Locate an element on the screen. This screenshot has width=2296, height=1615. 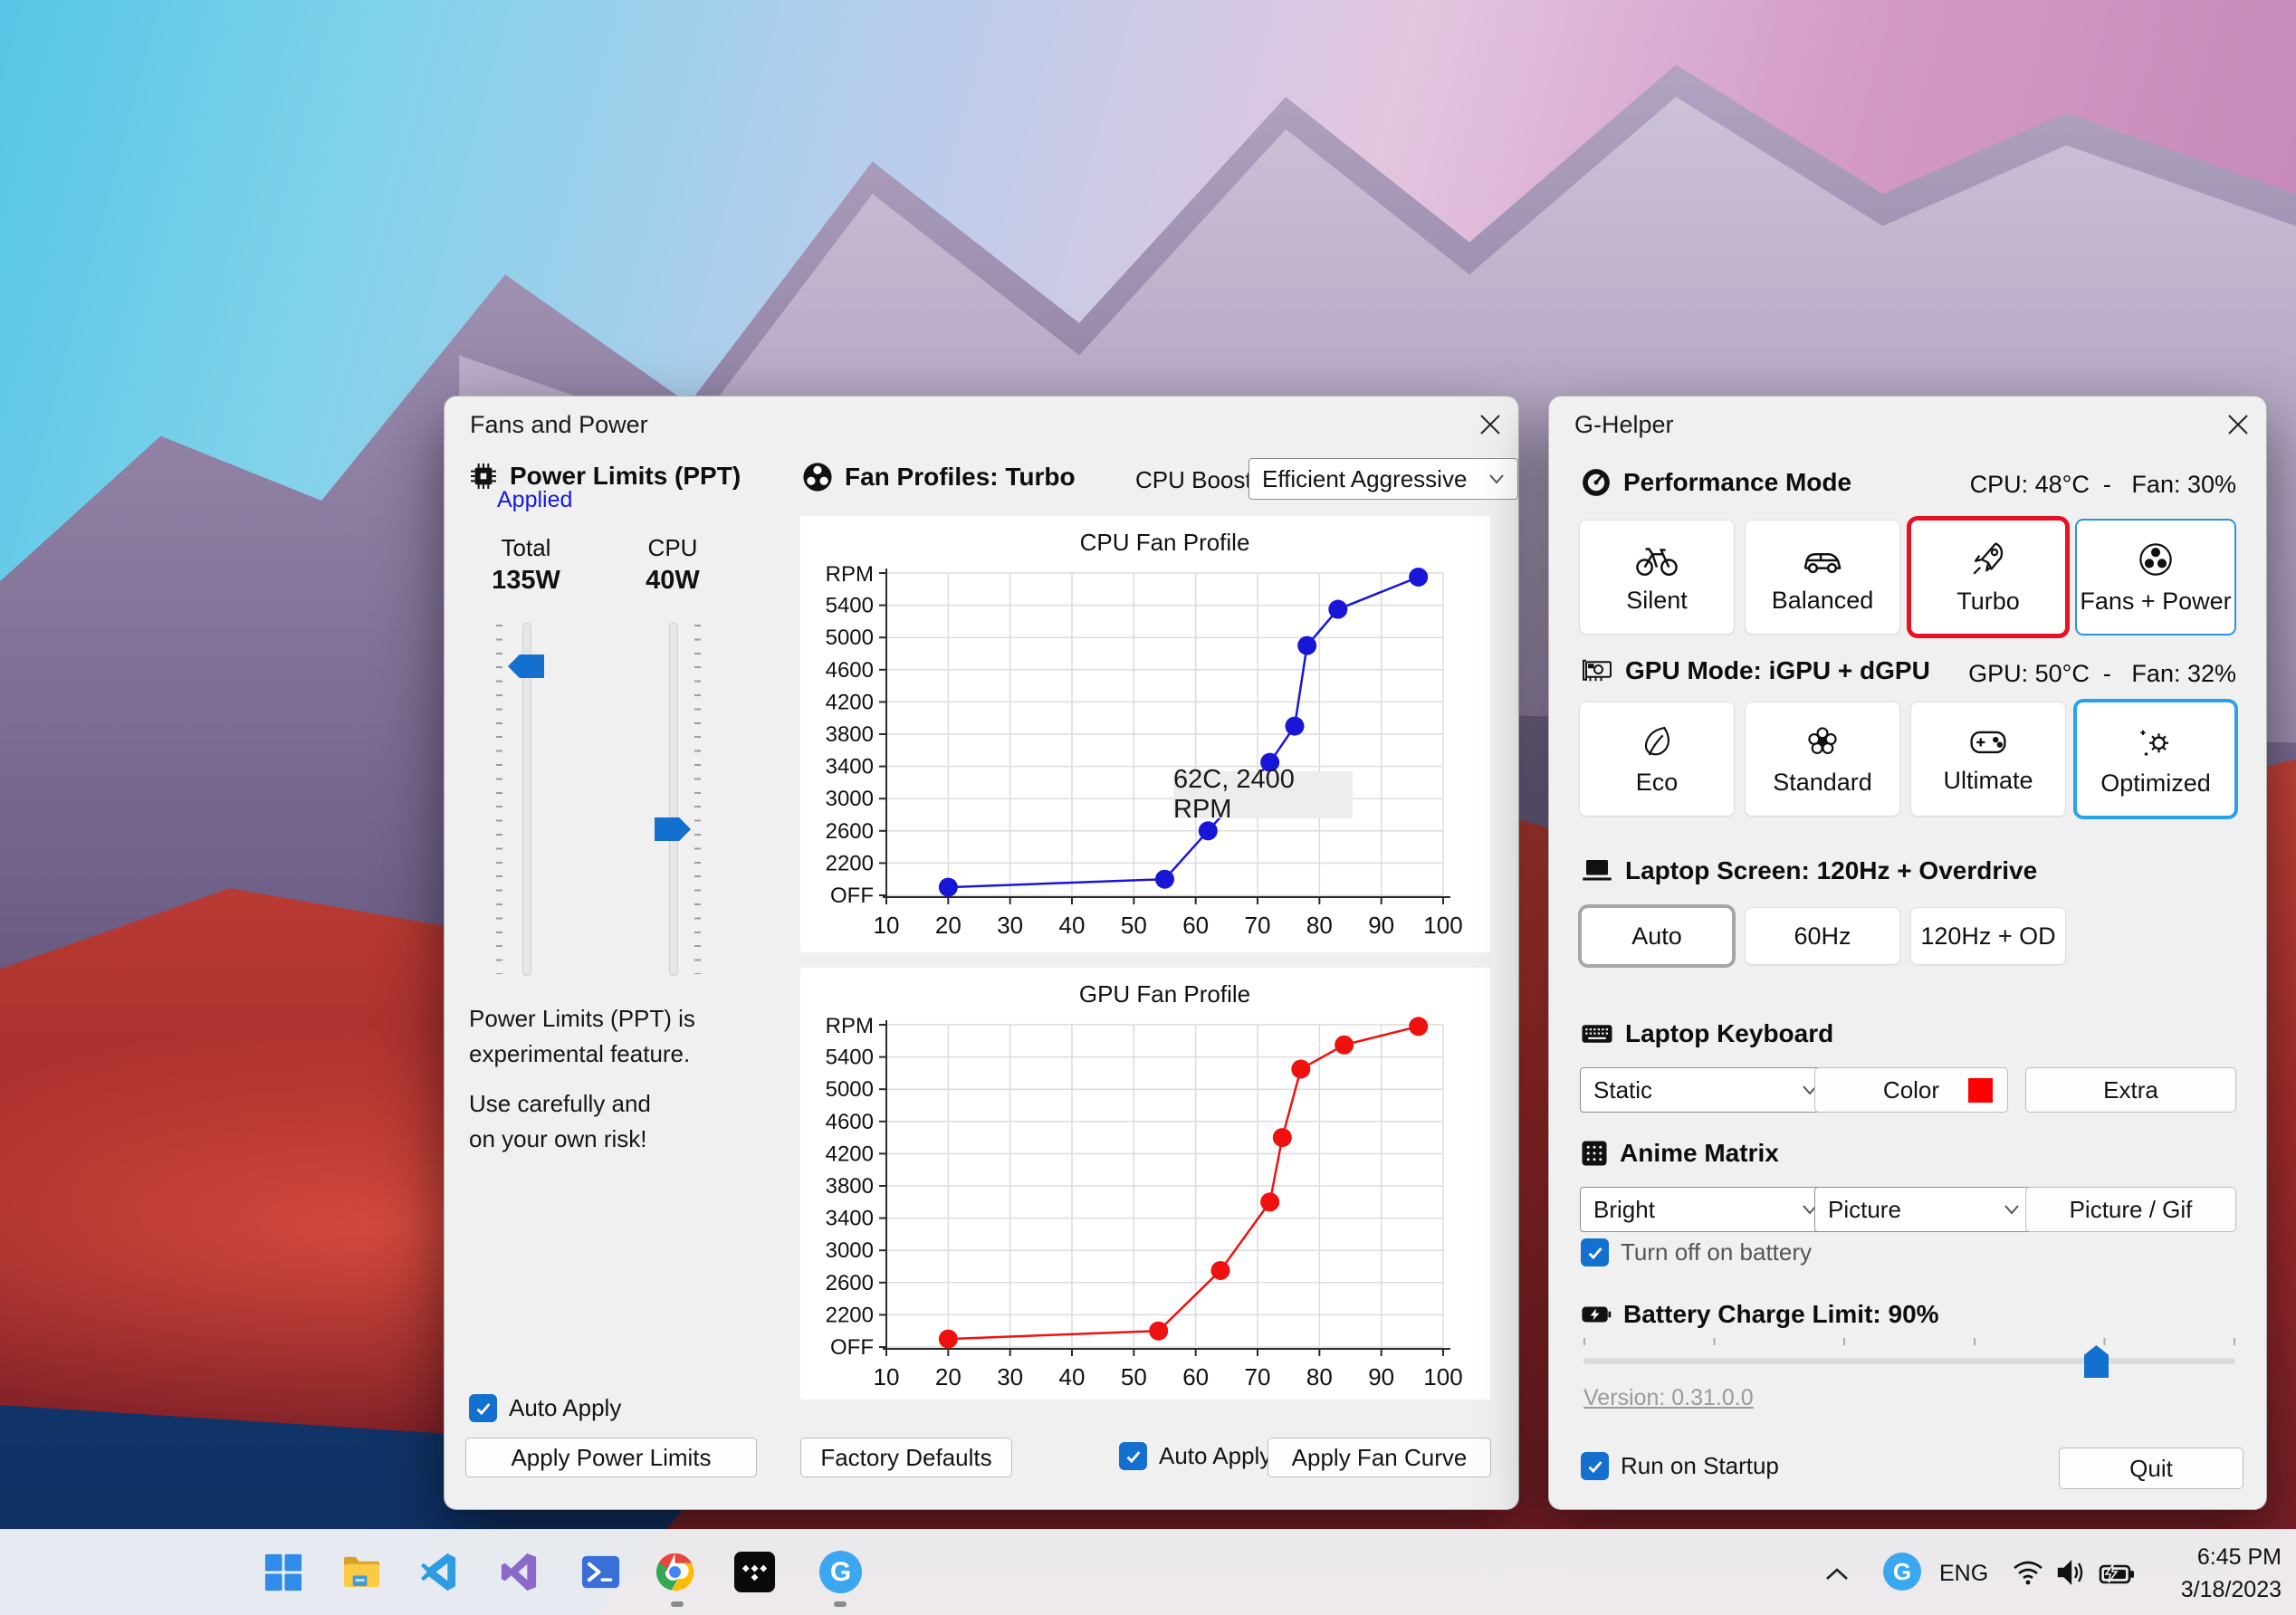
battery-slider is located at coordinates (1909, 1358).